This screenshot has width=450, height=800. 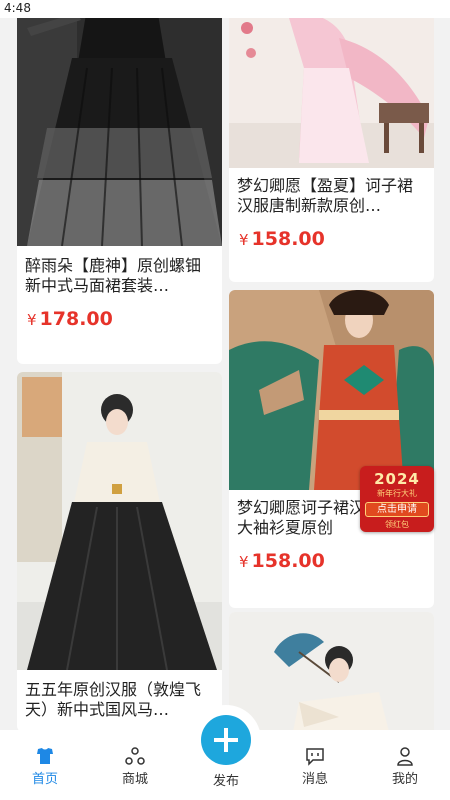 I want to click on profile-icon, so click(x=405, y=756).